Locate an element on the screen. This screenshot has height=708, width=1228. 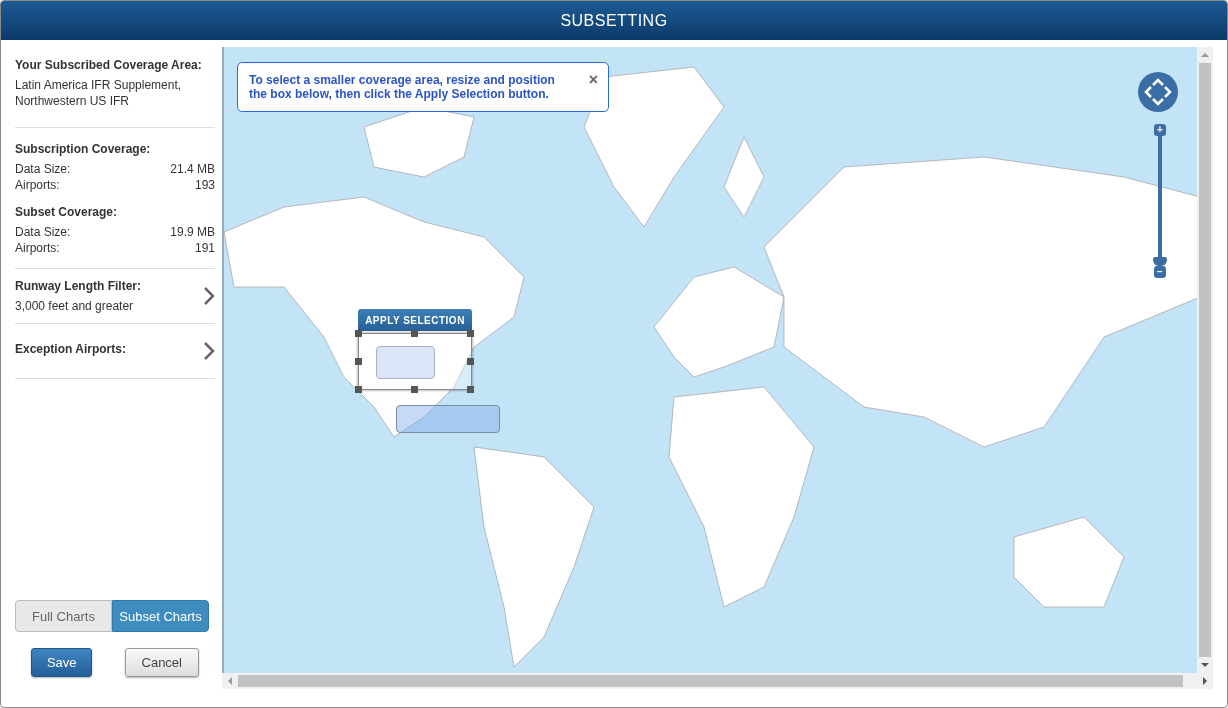
vertical-scrollbar is located at coordinates (1205, 360).